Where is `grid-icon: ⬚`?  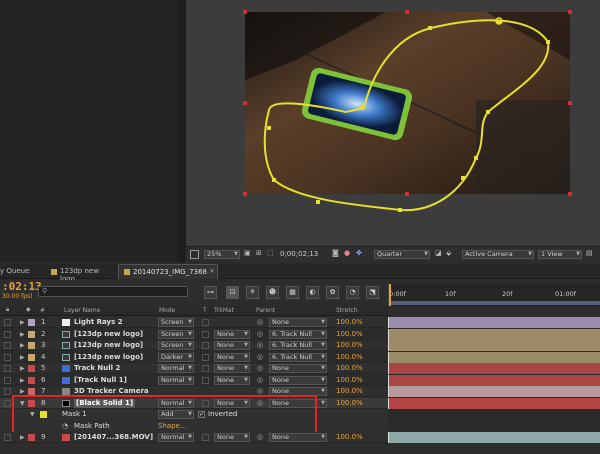 grid-icon: ⬚ is located at coordinates (270, 253).